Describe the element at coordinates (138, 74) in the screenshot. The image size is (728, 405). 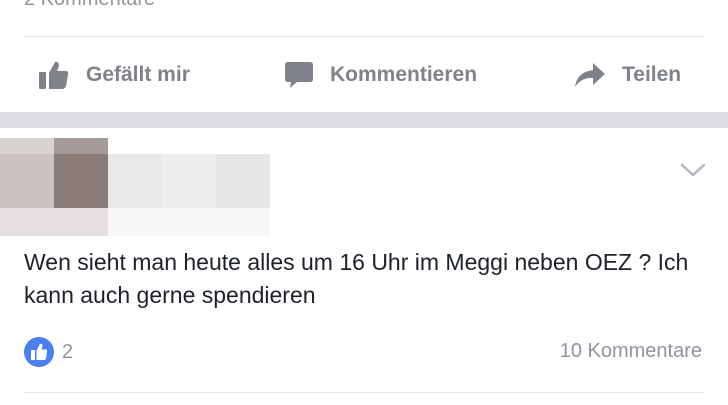
I see `like-button-label: Gefällt mir` at that location.